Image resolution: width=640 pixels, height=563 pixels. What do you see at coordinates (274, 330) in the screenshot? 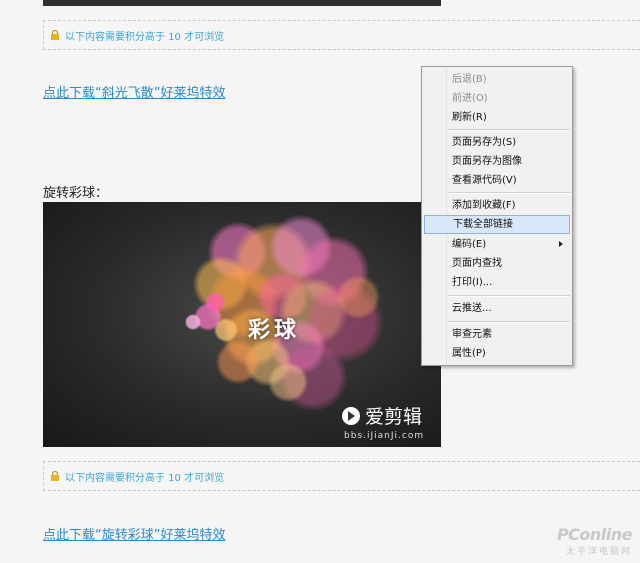
I see `image-title-text: 彩球` at bounding box center [274, 330].